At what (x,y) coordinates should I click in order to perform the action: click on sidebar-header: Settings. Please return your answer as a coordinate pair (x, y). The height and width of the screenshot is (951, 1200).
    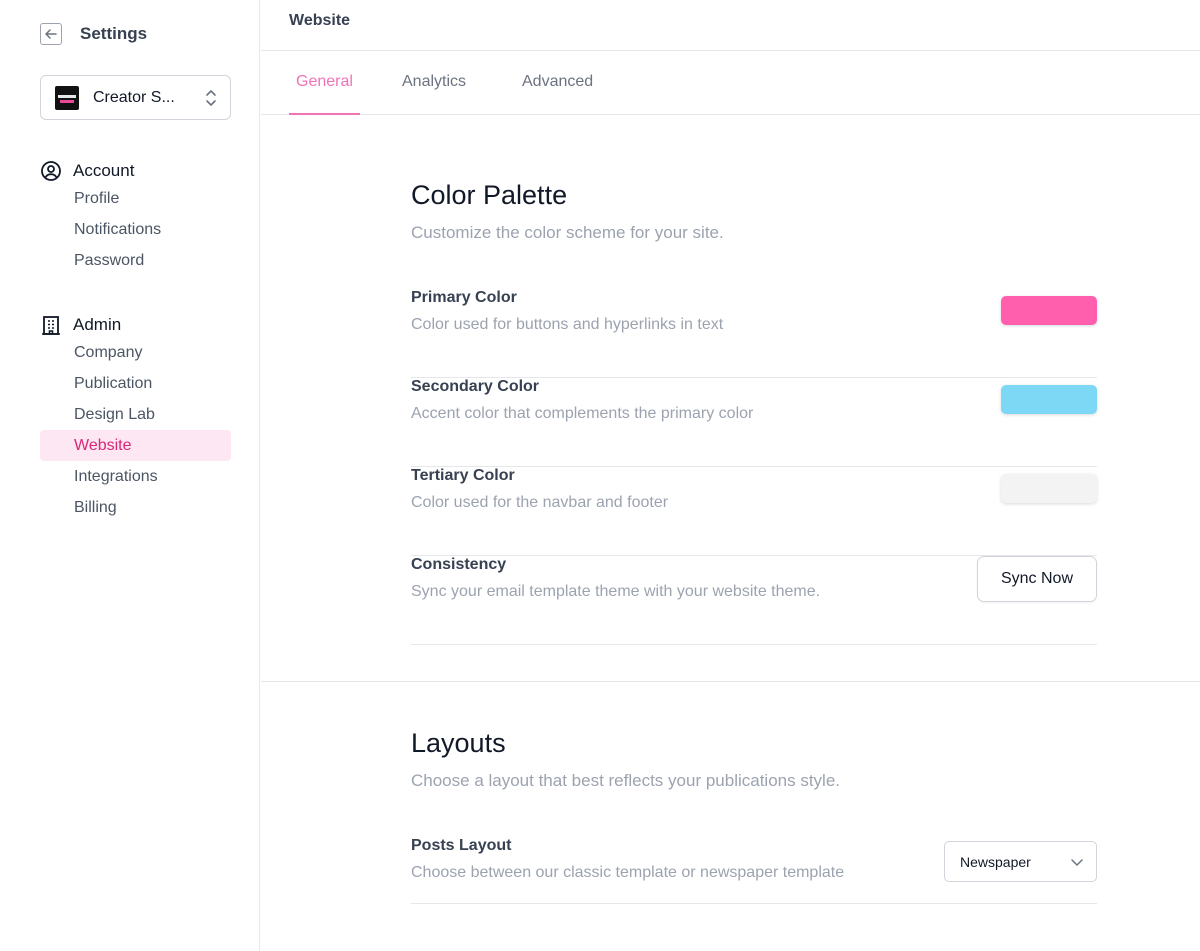
    Looking at the image, I should click on (93, 34).